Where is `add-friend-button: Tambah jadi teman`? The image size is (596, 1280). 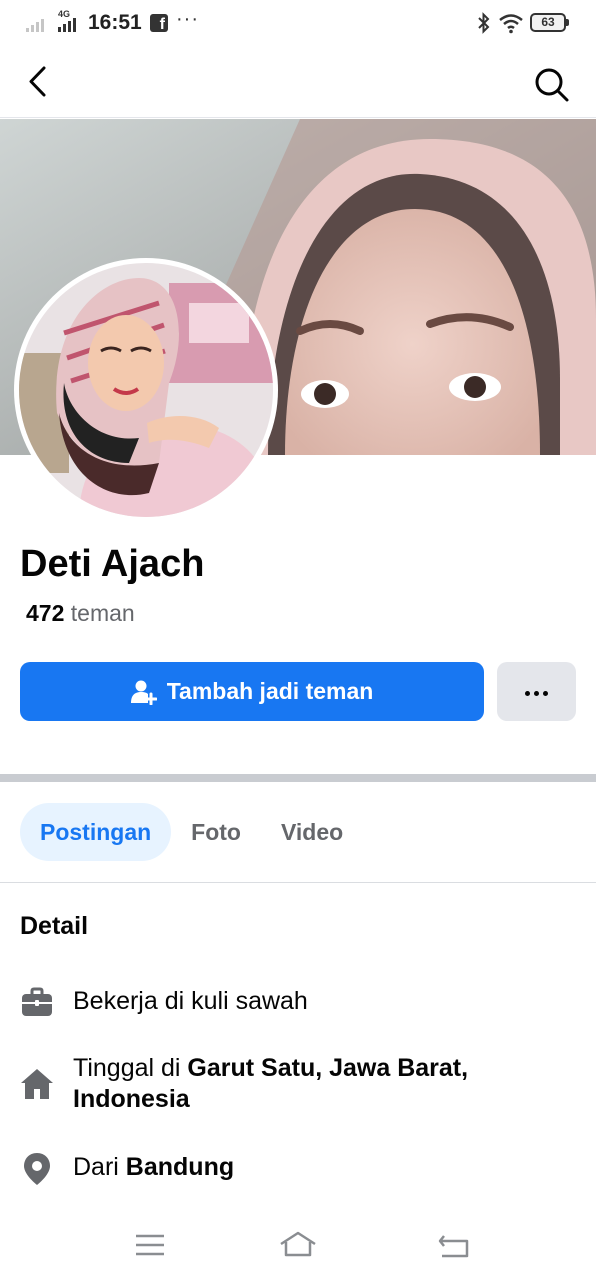
add-friend-button: Tambah jadi teman is located at coordinates (252, 691).